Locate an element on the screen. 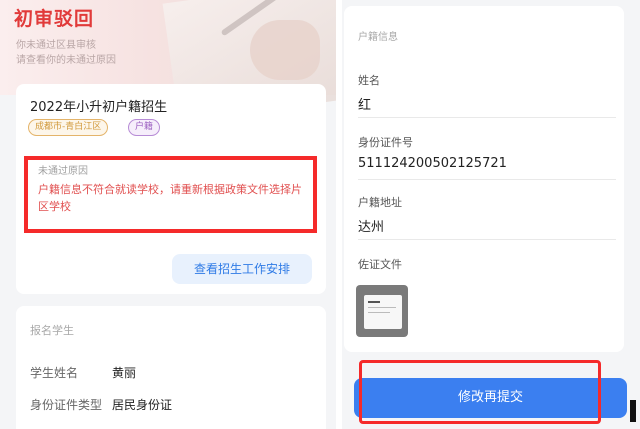 This screenshot has height=429, width=640. rejection-reason-text: 户籍信息不符合就读学校，请重新根据政策文件选择片区学校 is located at coordinates (170, 198).